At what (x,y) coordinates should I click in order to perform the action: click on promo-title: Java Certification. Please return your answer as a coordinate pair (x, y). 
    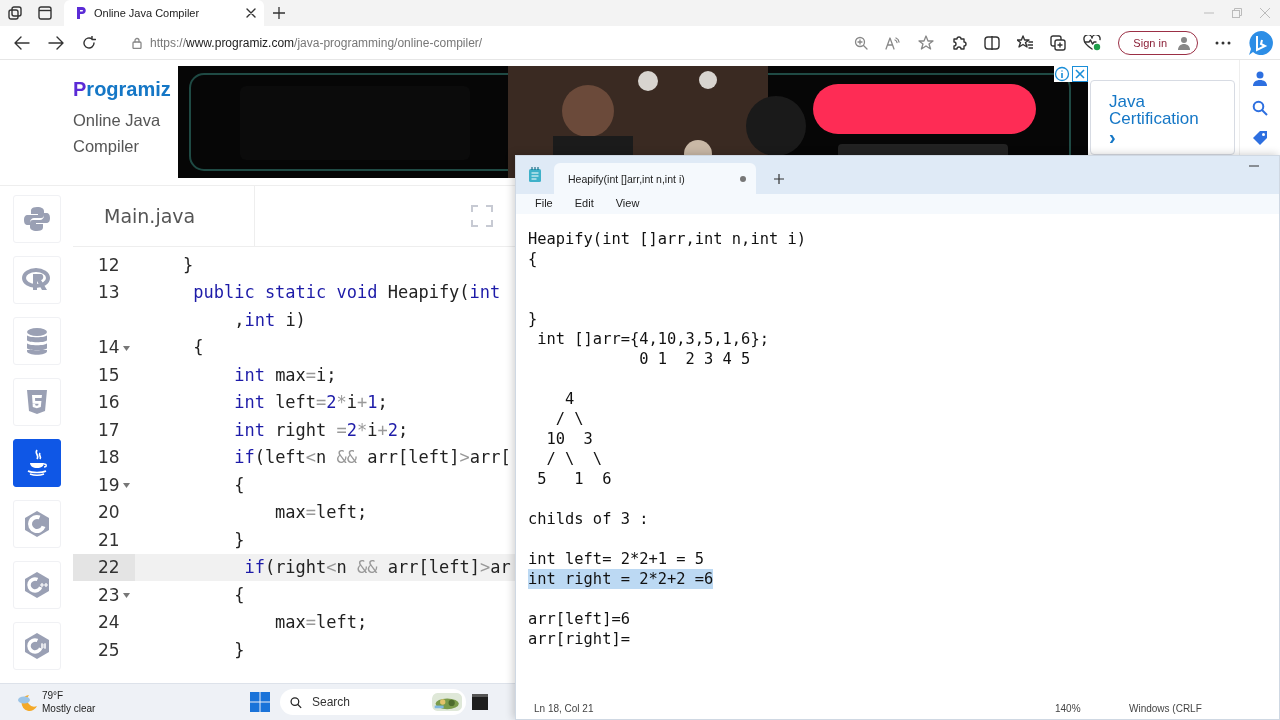
    Looking at the image, I should click on (1154, 110).